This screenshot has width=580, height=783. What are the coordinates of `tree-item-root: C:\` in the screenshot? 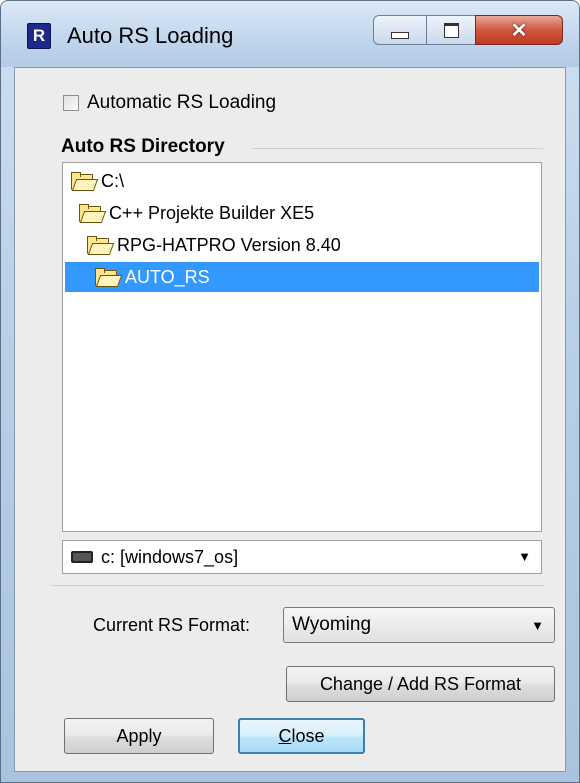 It's located at (100, 181).